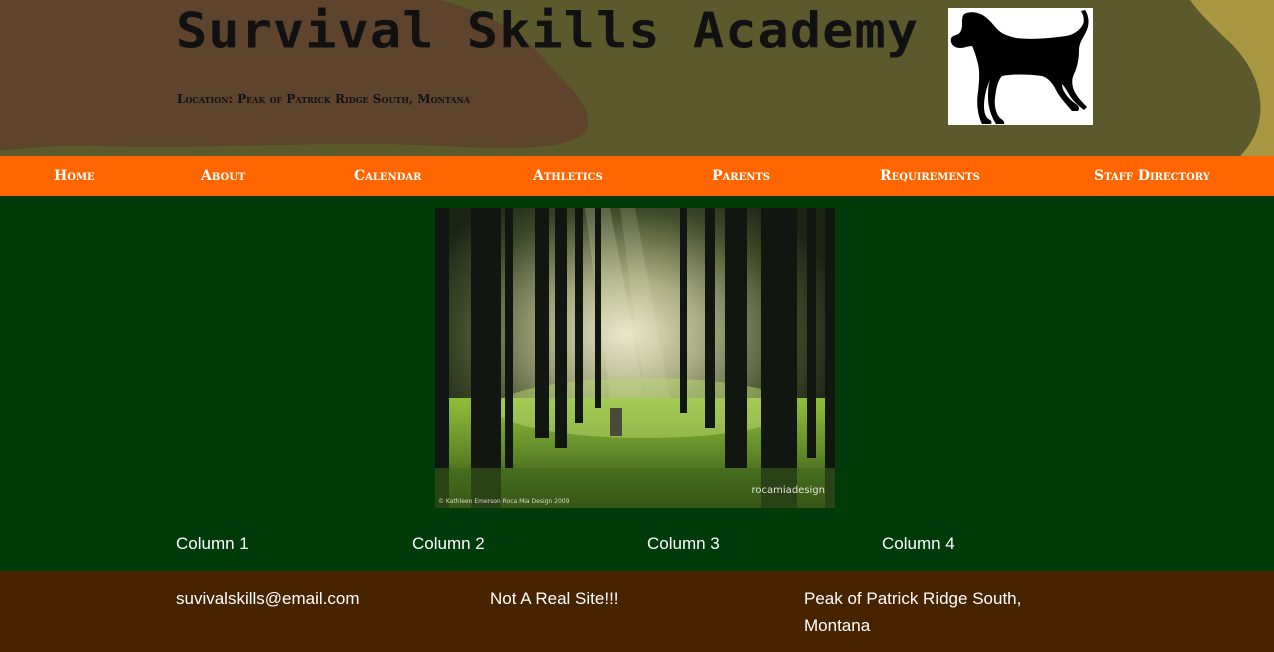  I want to click on hound-dog-silhouette-icon, so click(1020, 66).